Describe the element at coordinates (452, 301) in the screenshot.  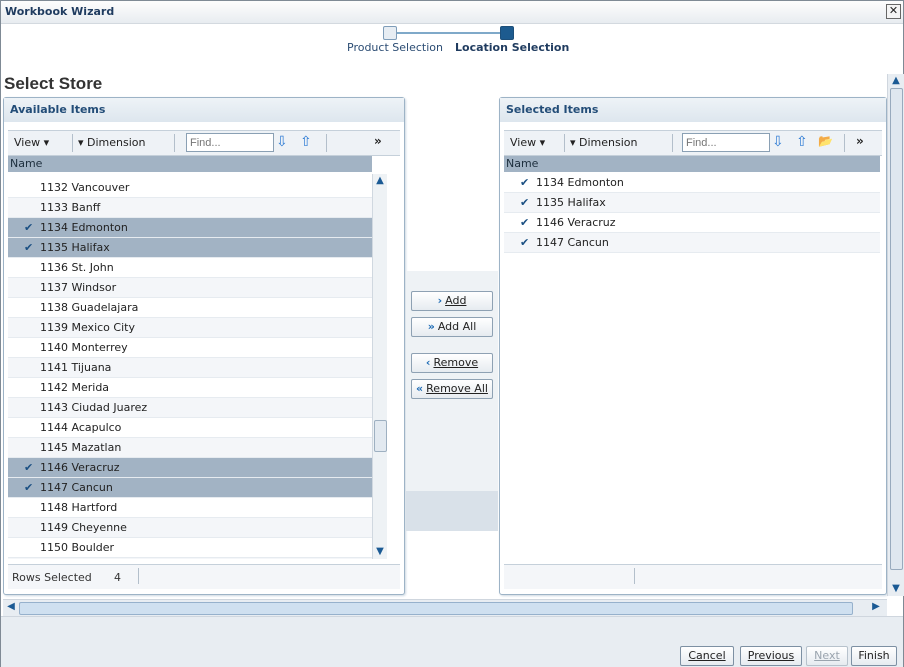
I see `add-button: › Add` at that location.